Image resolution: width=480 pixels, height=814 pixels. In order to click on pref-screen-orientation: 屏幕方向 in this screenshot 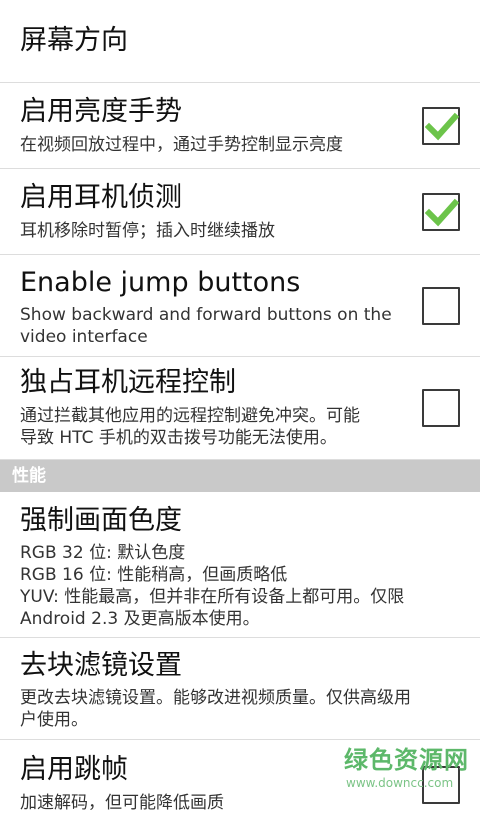, I will do `click(240, 41)`.